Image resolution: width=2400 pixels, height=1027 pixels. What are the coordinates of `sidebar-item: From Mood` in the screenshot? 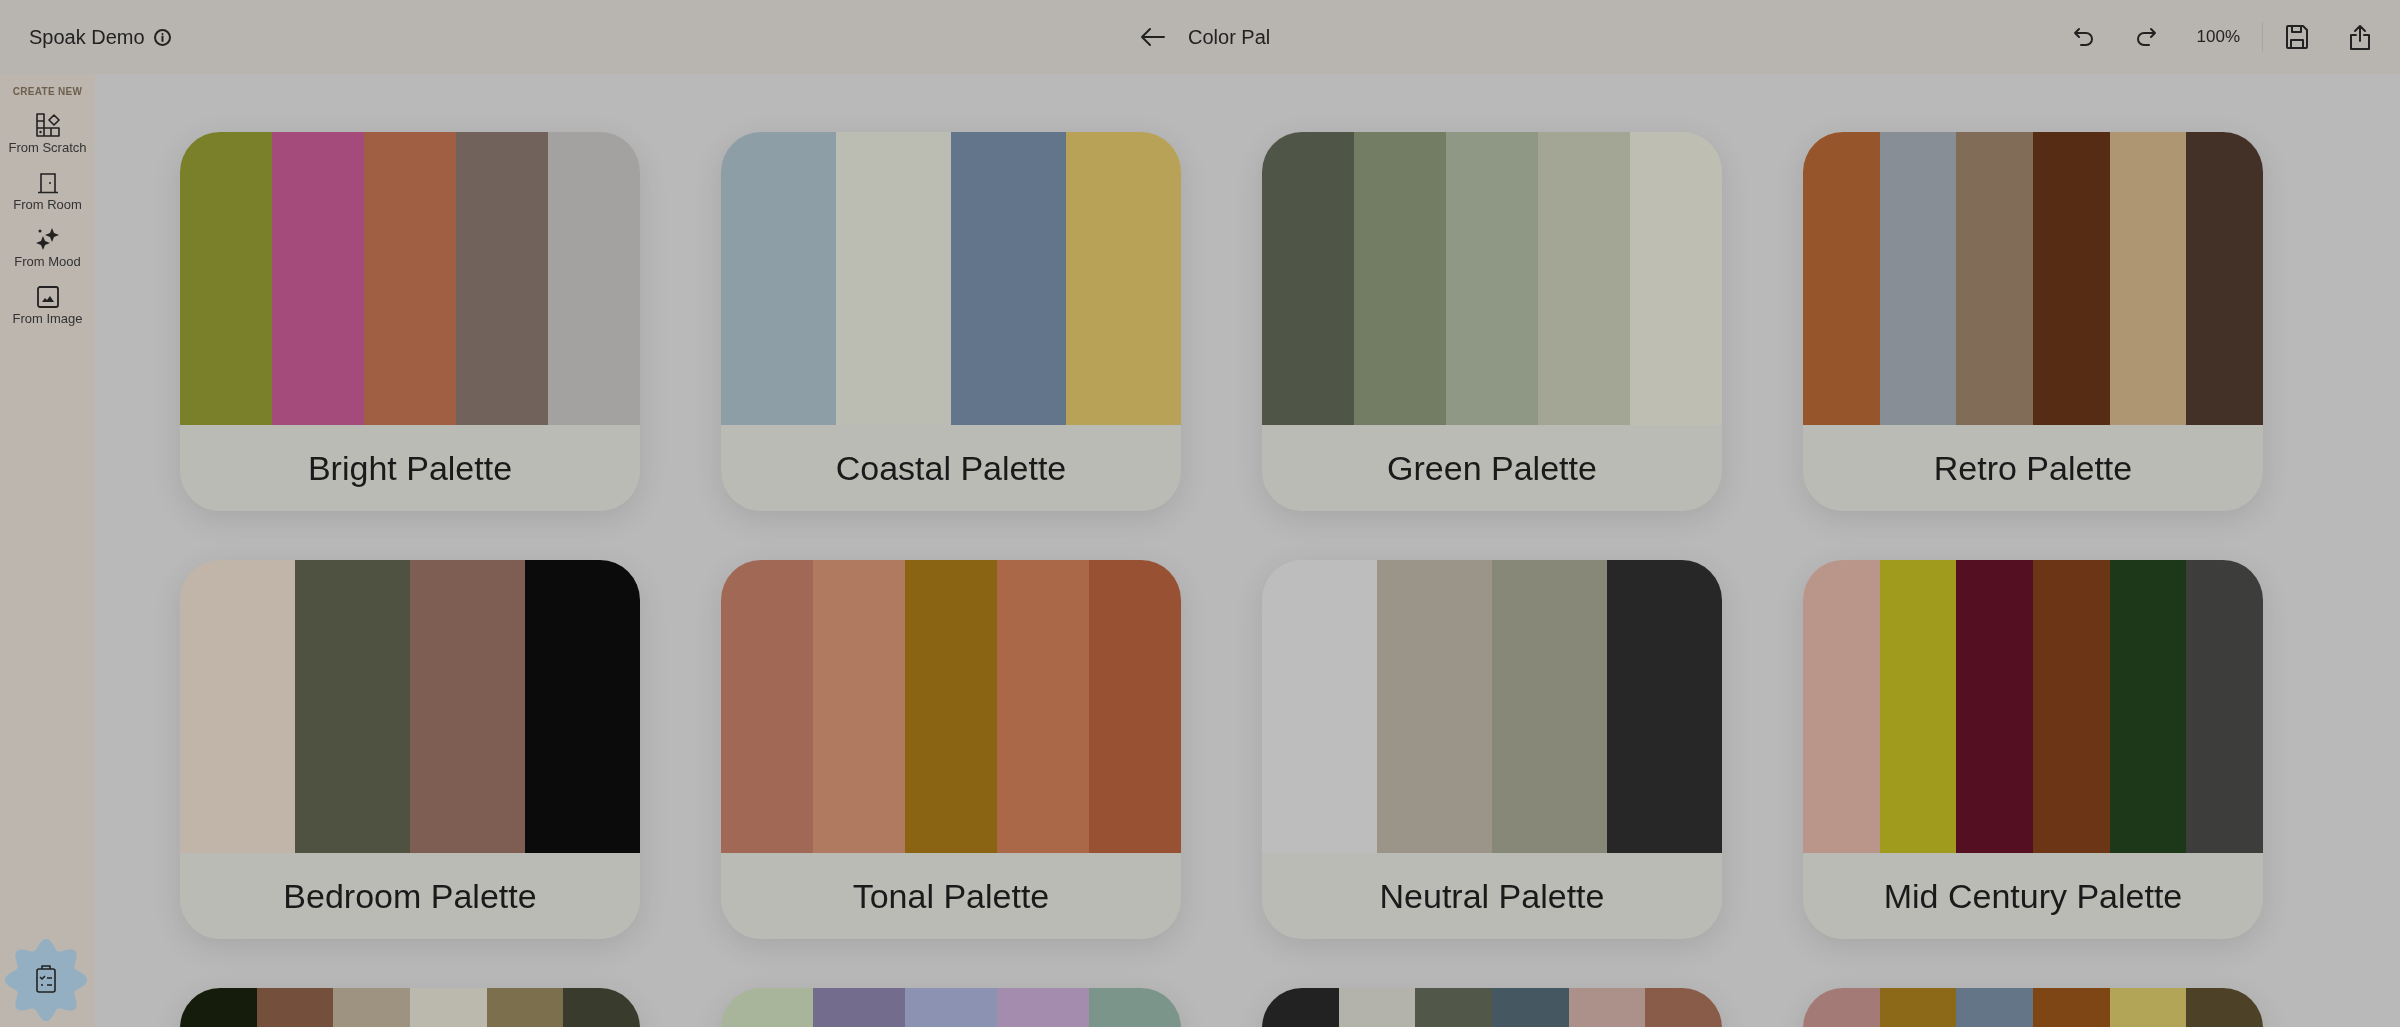 It's located at (47, 244).